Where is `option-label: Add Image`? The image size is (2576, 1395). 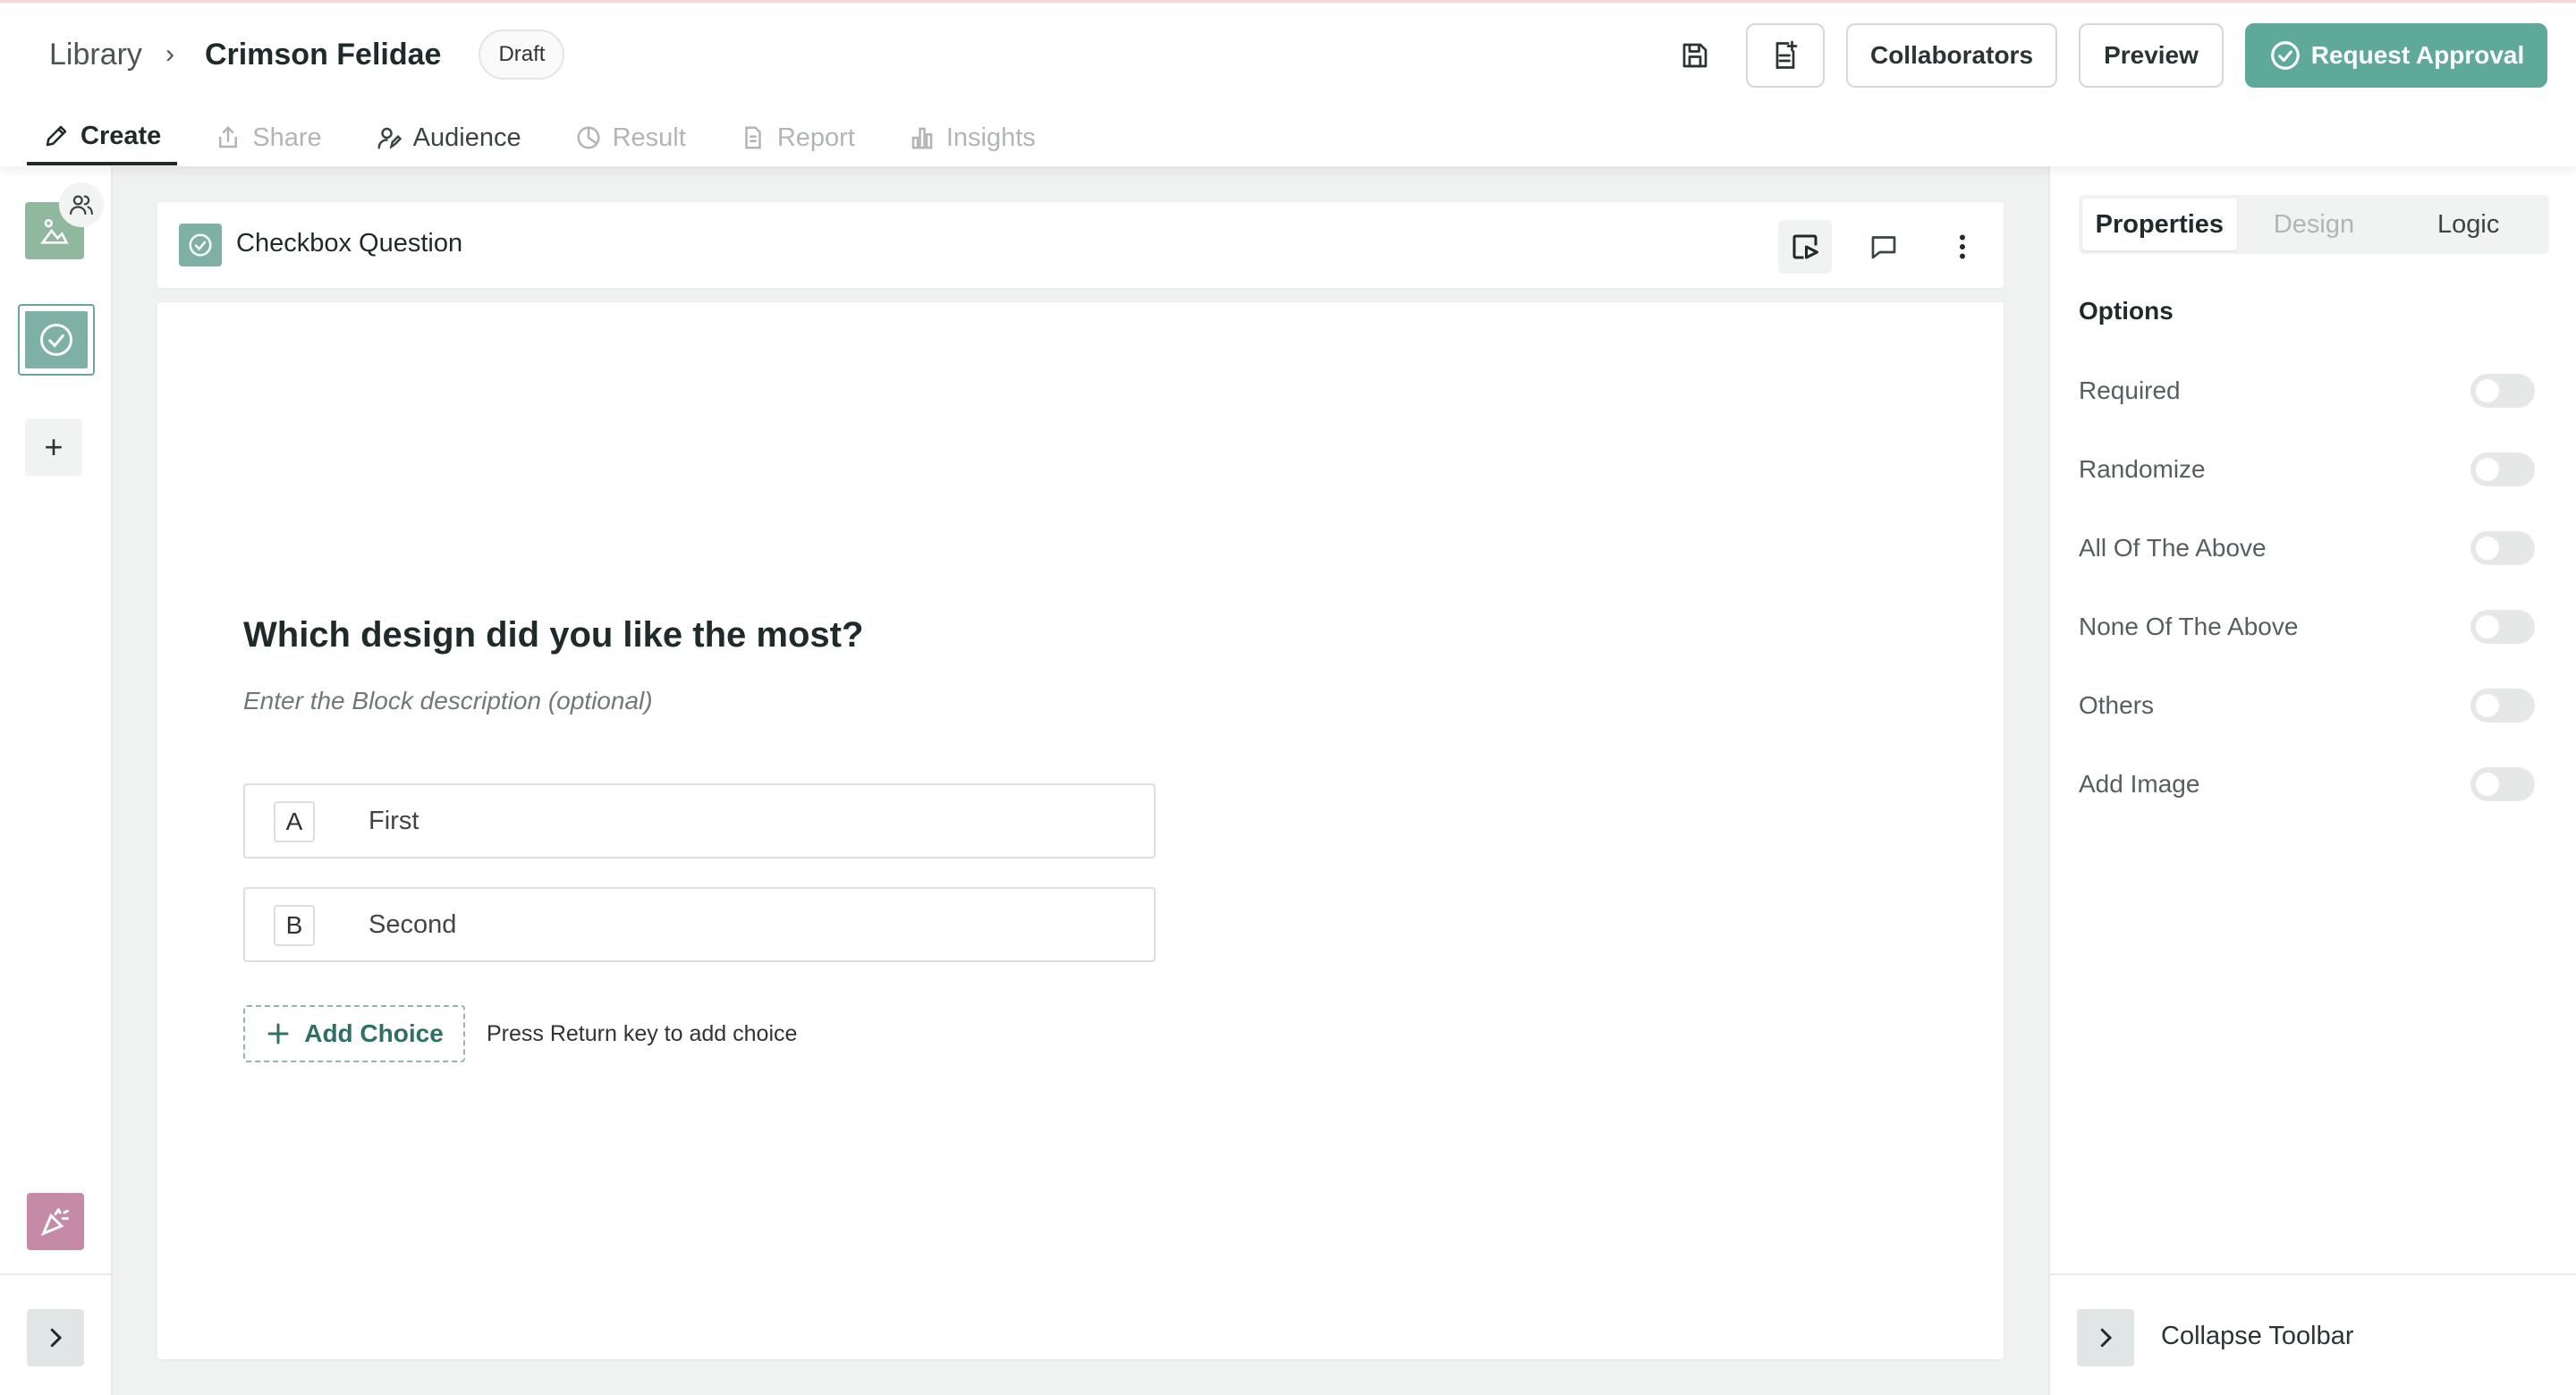 option-label: Add Image is located at coordinates (2139, 784).